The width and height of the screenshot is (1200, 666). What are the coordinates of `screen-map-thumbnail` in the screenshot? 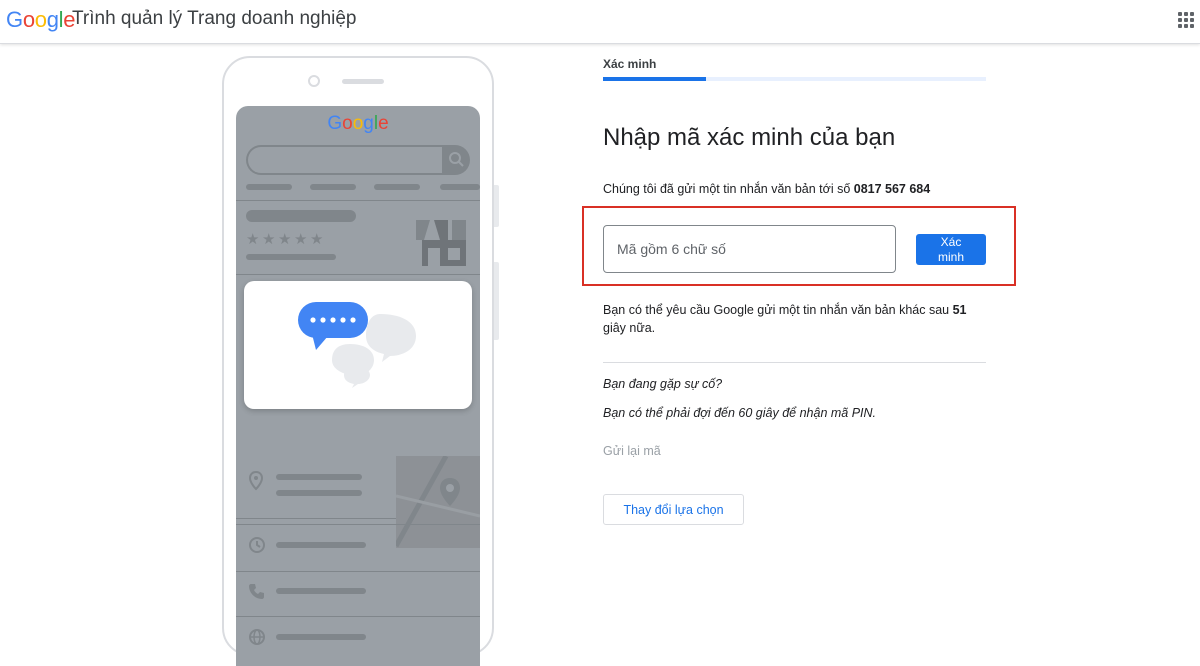 It's located at (436, 501).